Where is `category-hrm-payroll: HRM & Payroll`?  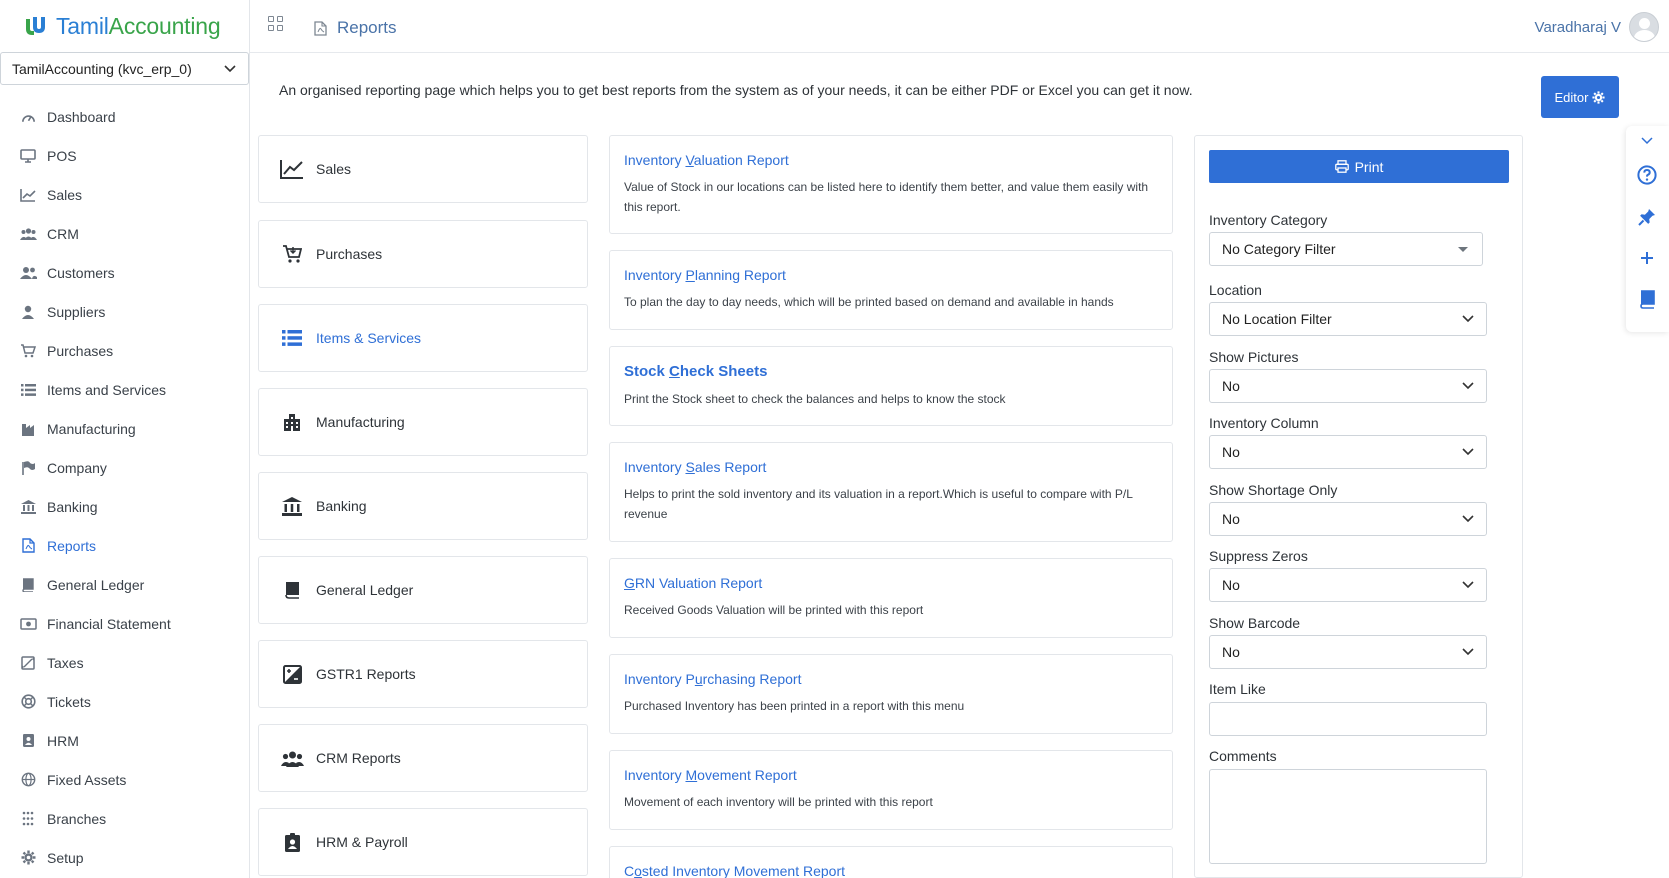
category-hrm-payroll: HRM & Payroll is located at coordinates (423, 842).